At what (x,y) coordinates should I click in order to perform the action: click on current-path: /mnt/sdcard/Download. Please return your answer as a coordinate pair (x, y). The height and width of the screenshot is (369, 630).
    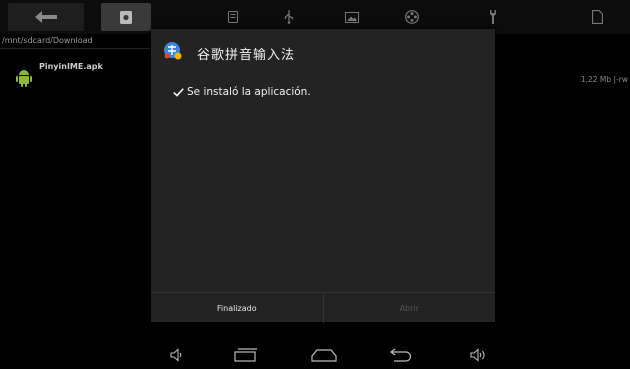
    Looking at the image, I should click on (47, 40).